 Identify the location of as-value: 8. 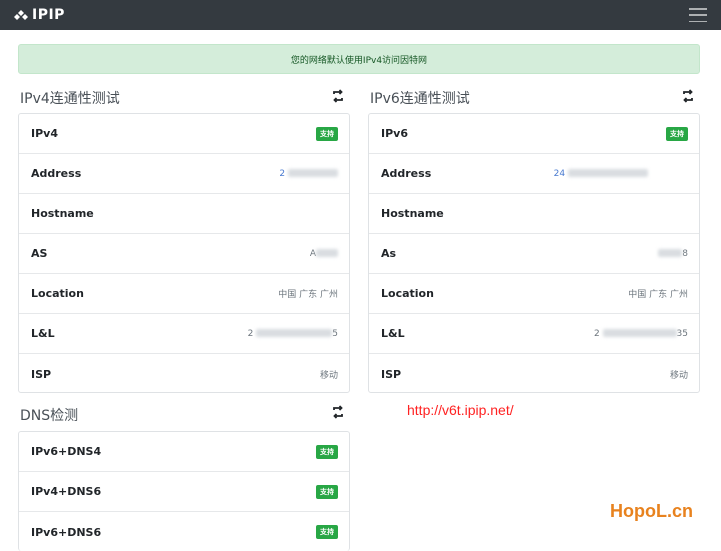
(673, 254).